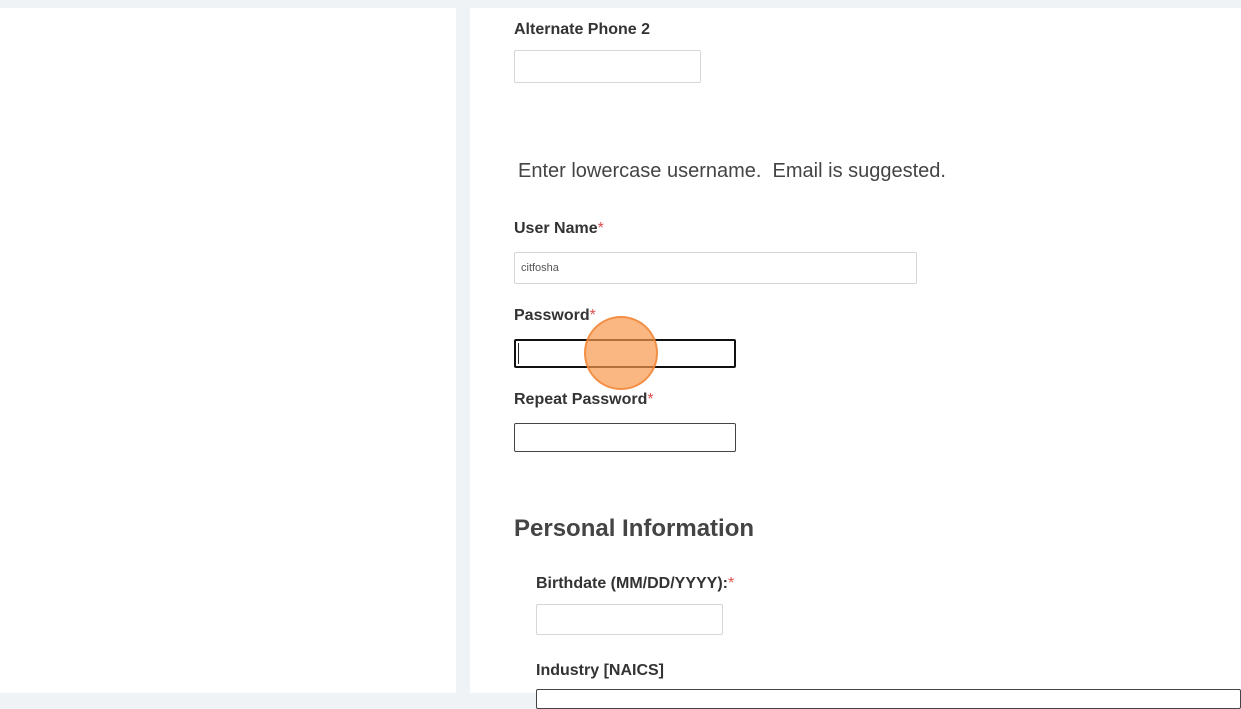  Describe the element at coordinates (607, 66) in the screenshot. I see `alt-phone2-input` at that location.